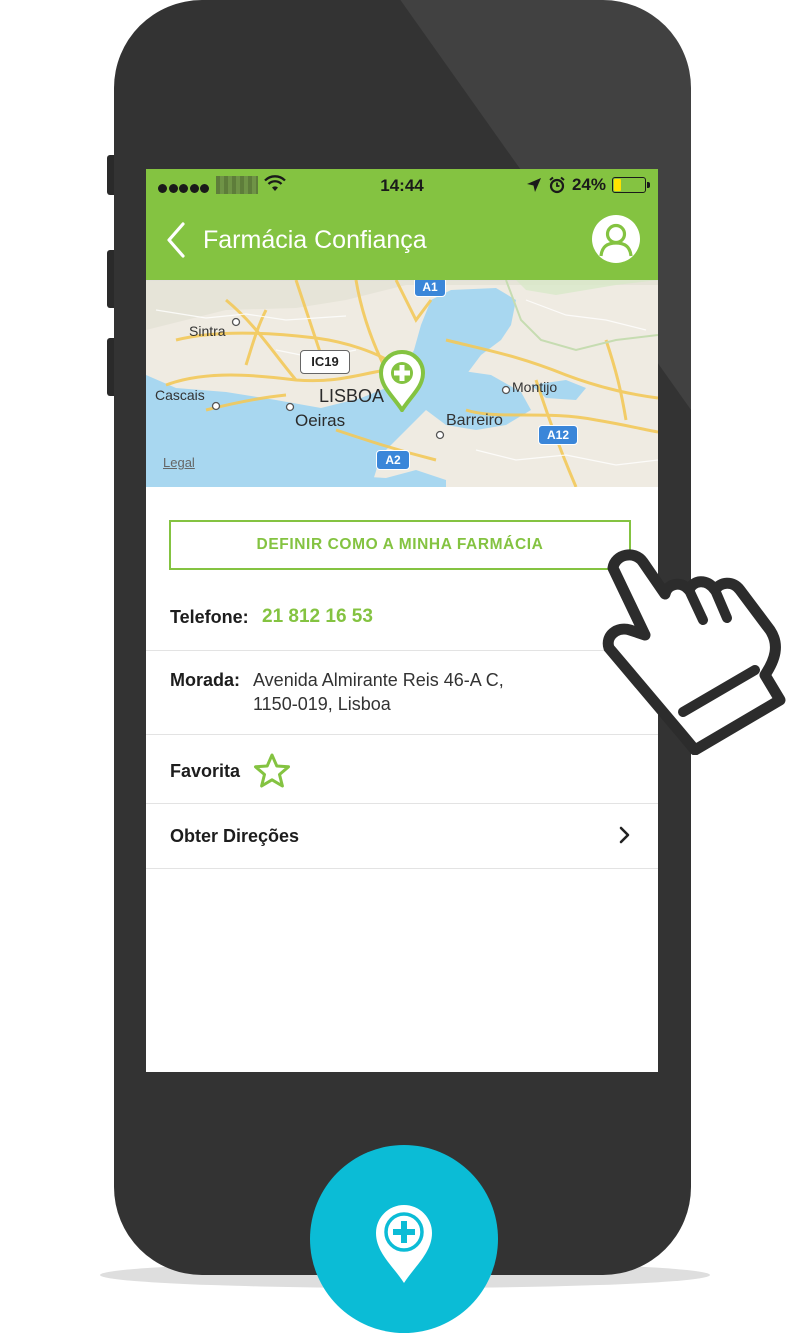  I want to click on page-title: Farmácia Confiança, so click(315, 240).